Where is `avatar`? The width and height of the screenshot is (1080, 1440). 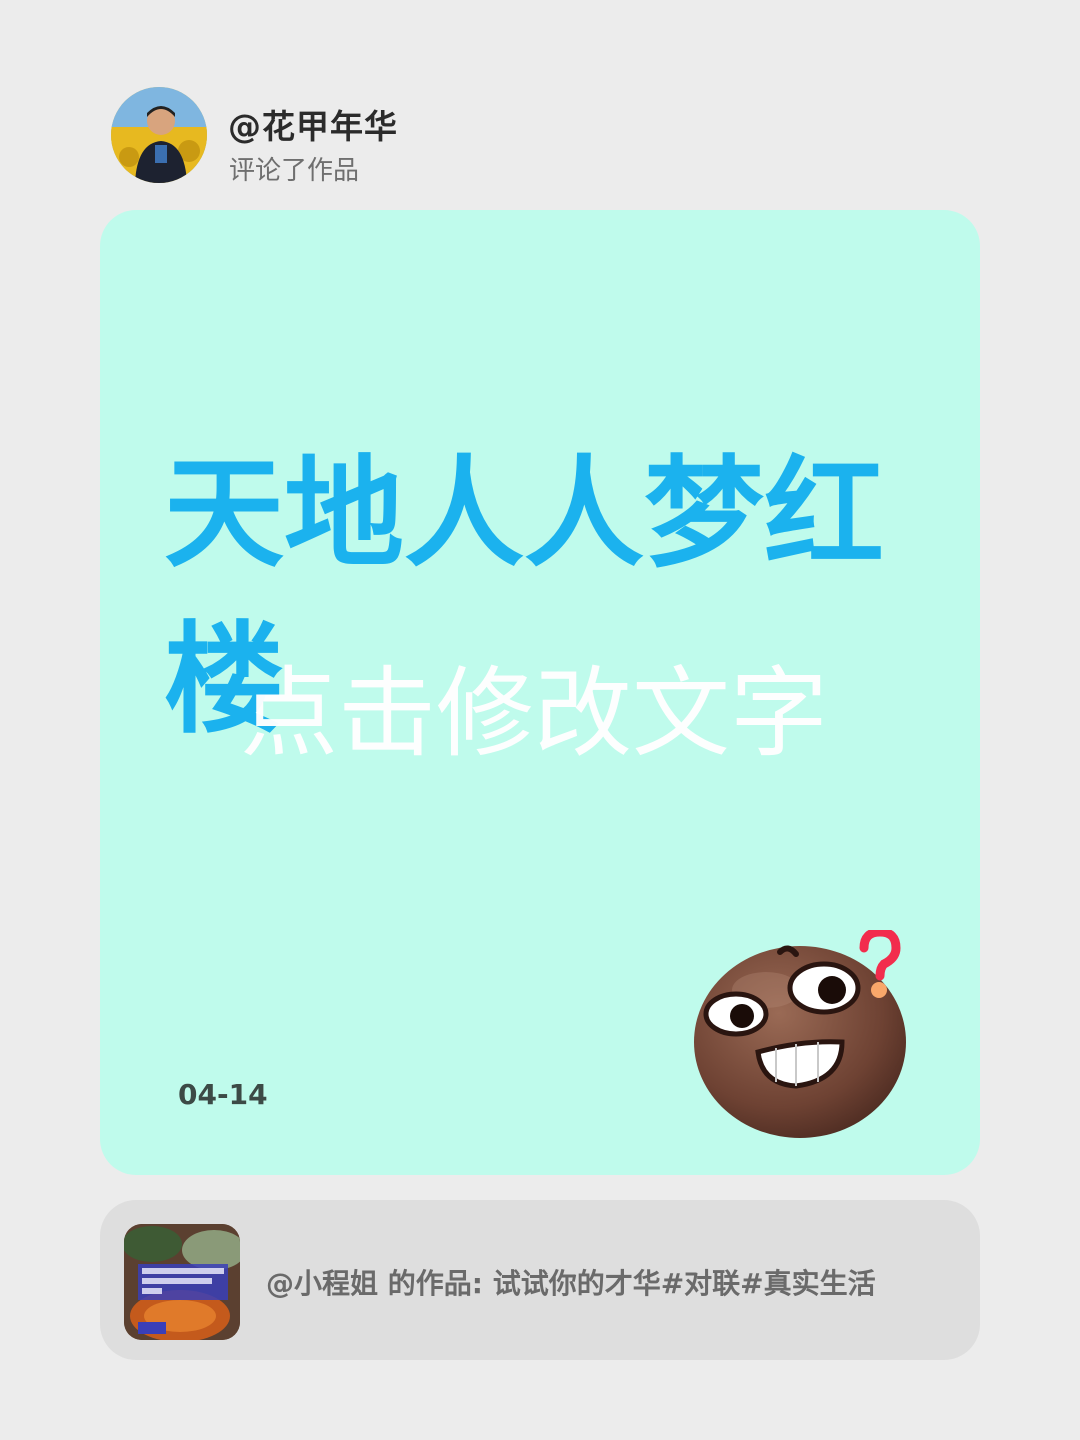
avatar is located at coordinates (159, 135).